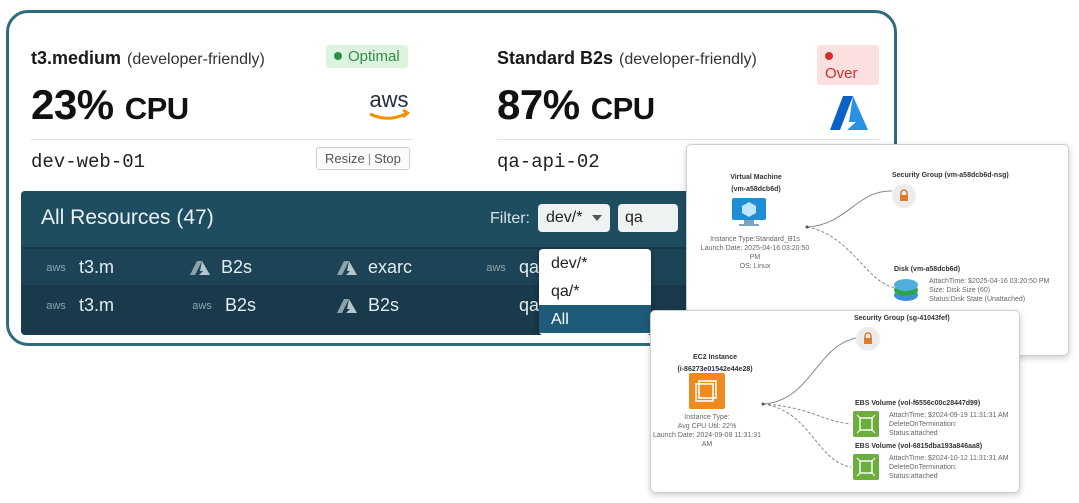 This screenshot has height=503, width=1079. I want to click on disk-node-title: Disk (vm-a58dcb6d), so click(927, 269).